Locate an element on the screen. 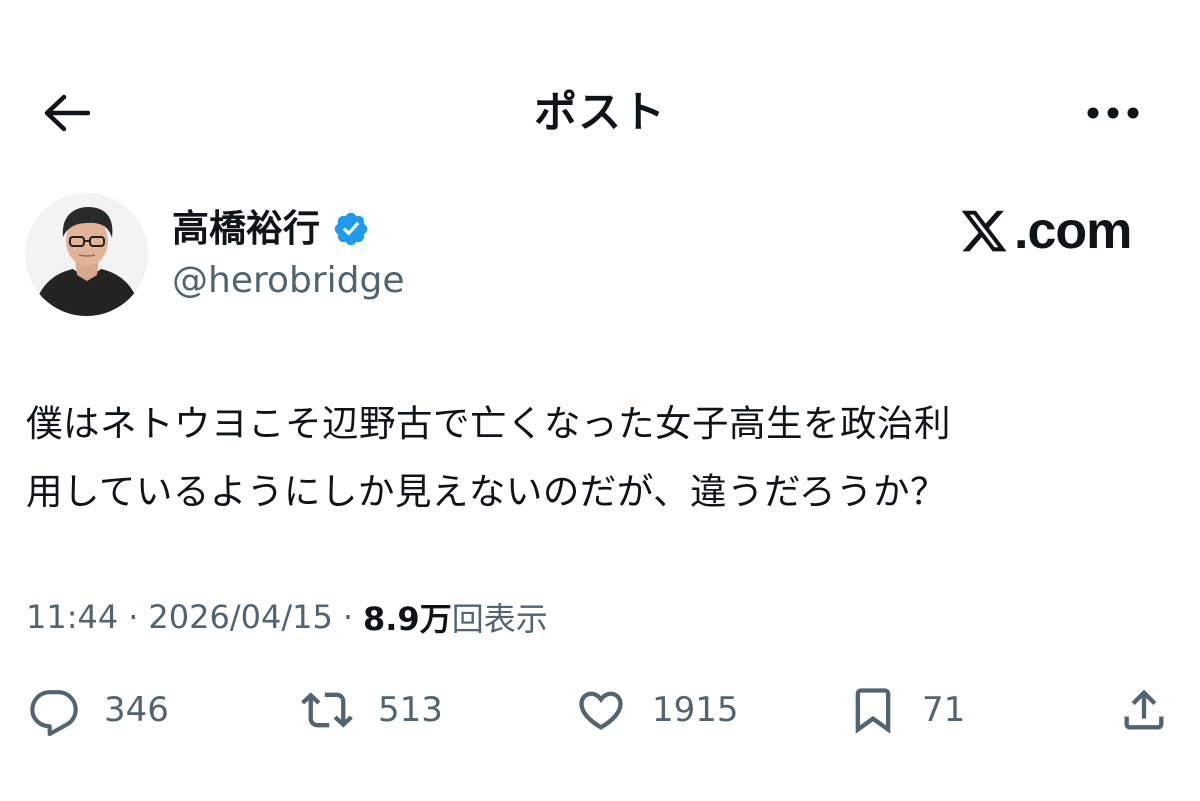 This screenshot has width=1200, height=801. verified-badge-icon is located at coordinates (351, 229).